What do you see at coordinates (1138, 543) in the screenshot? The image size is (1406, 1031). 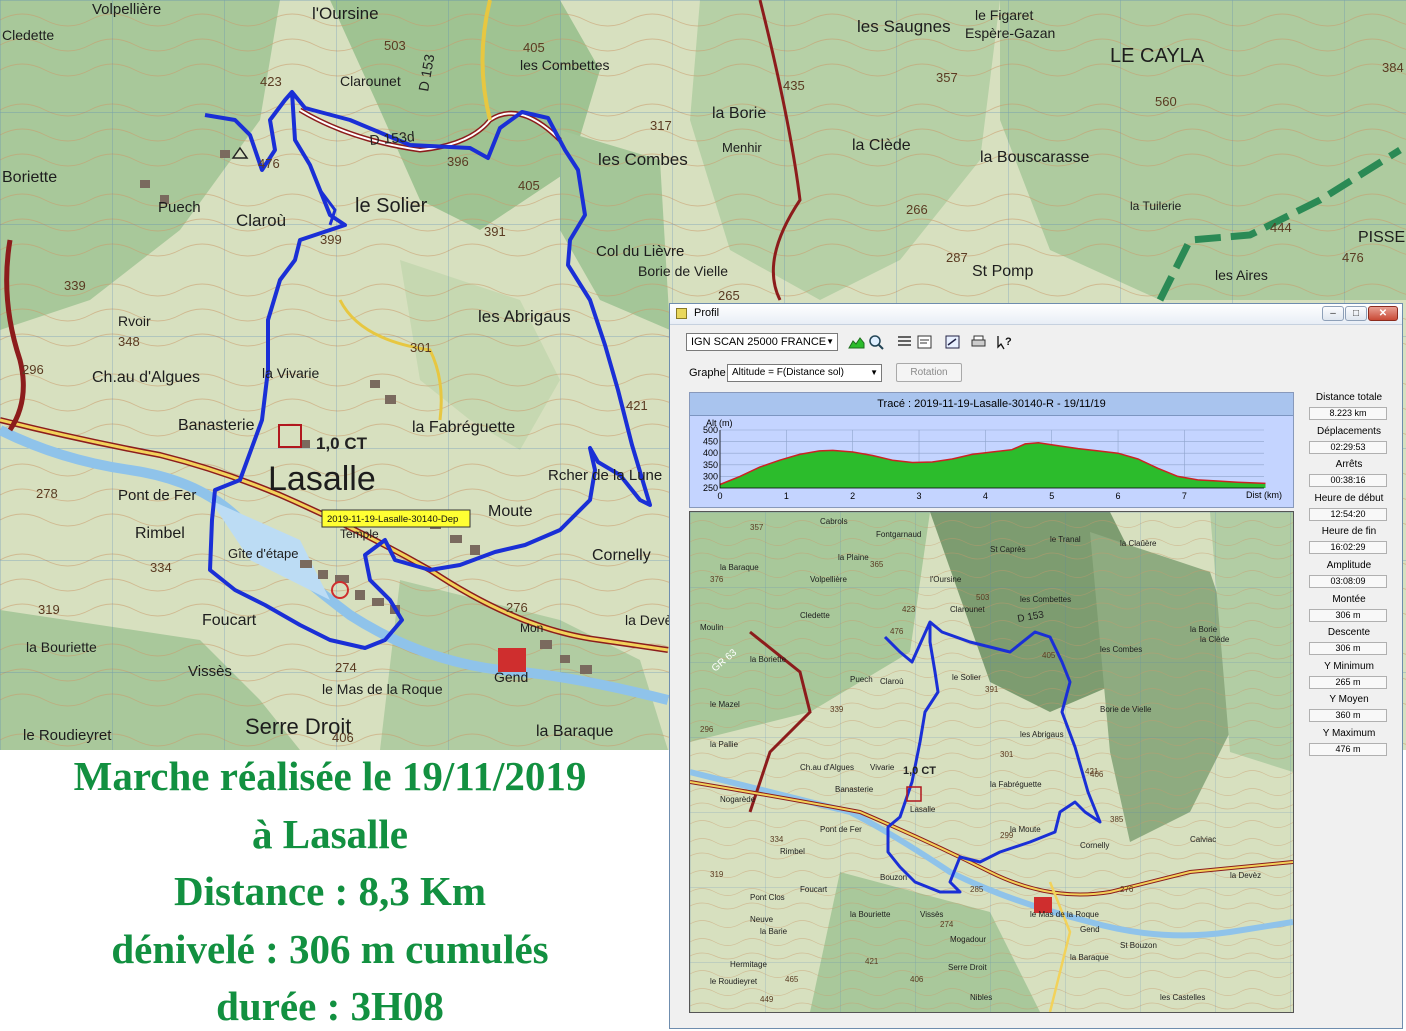 I see `inset-place-label: la Claûère` at bounding box center [1138, 543].